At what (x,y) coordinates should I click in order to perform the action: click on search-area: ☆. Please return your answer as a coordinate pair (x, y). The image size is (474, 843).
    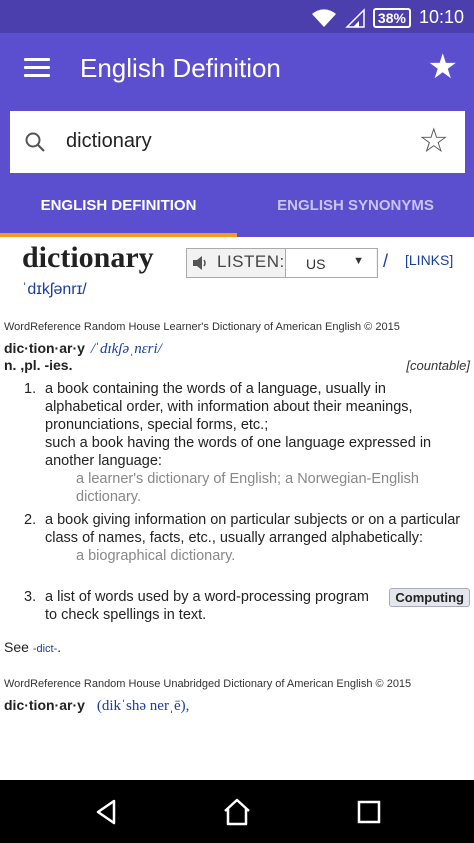
    Looking at the image, I should click on (237, 144).